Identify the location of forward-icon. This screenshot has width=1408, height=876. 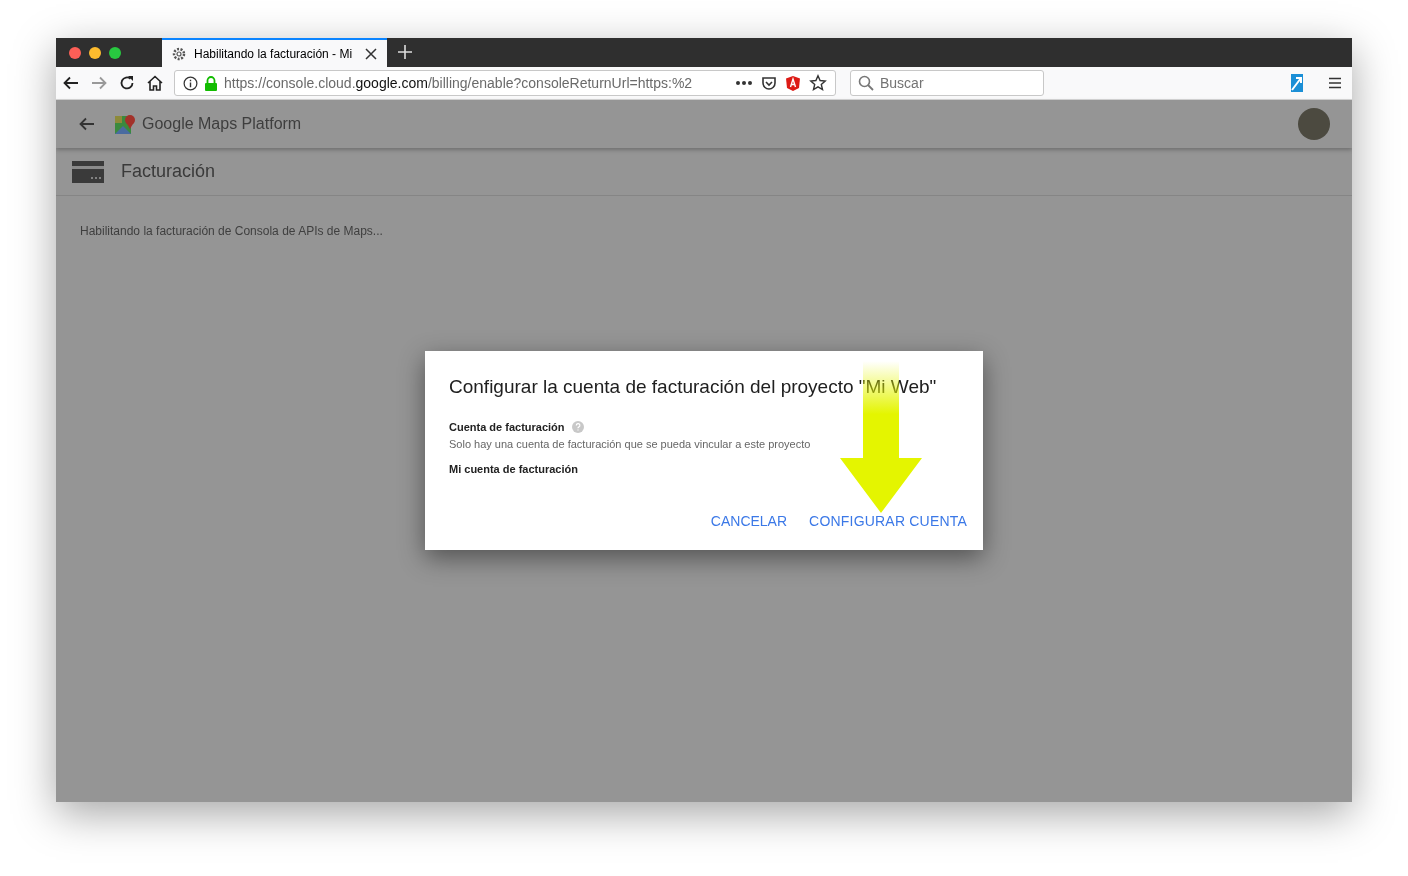
(99, 83).